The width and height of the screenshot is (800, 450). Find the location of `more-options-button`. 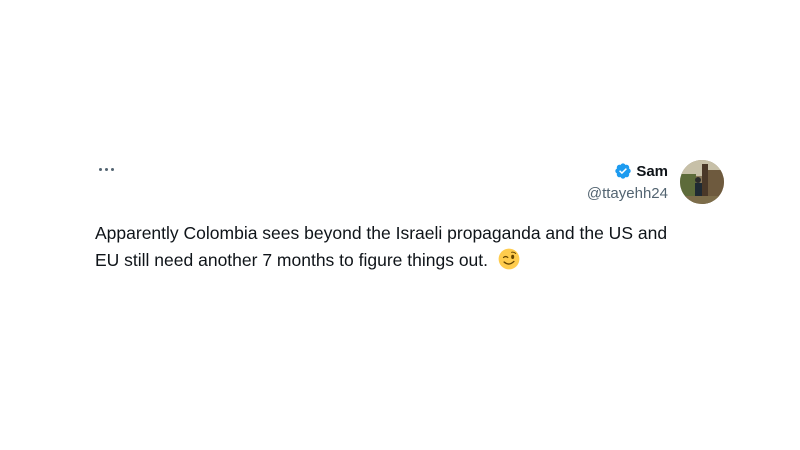

more-options-button is located at coordinates (106, 169).